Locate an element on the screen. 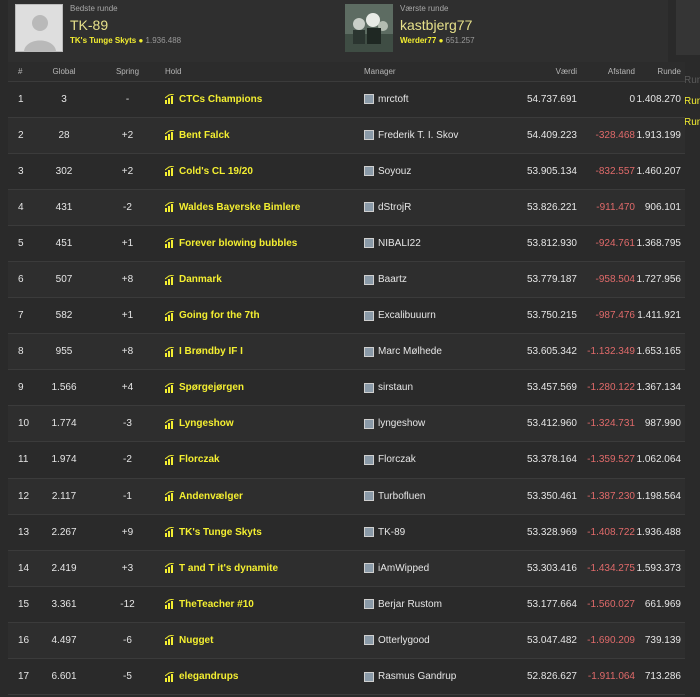  manager-link: Baartz is located at coordinates (392, 279).